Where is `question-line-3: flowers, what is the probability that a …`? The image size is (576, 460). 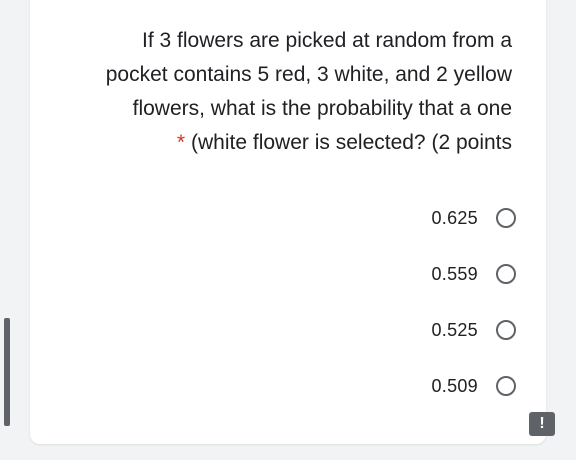
question-line-3: flowers, what is the probability that a … is located at coordinates (322, 108).